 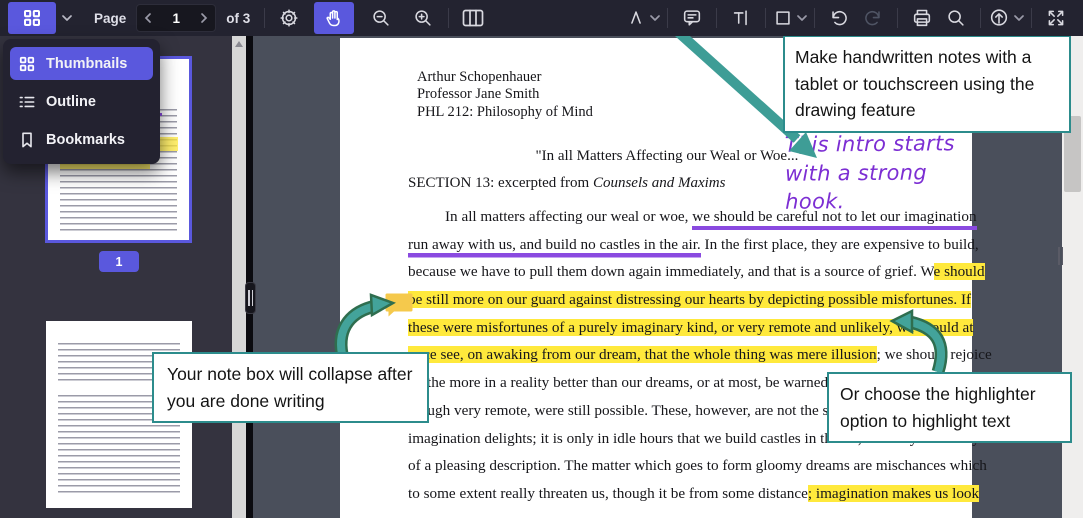 I want to click on outline-list-icon, so click(x=27, y=101).